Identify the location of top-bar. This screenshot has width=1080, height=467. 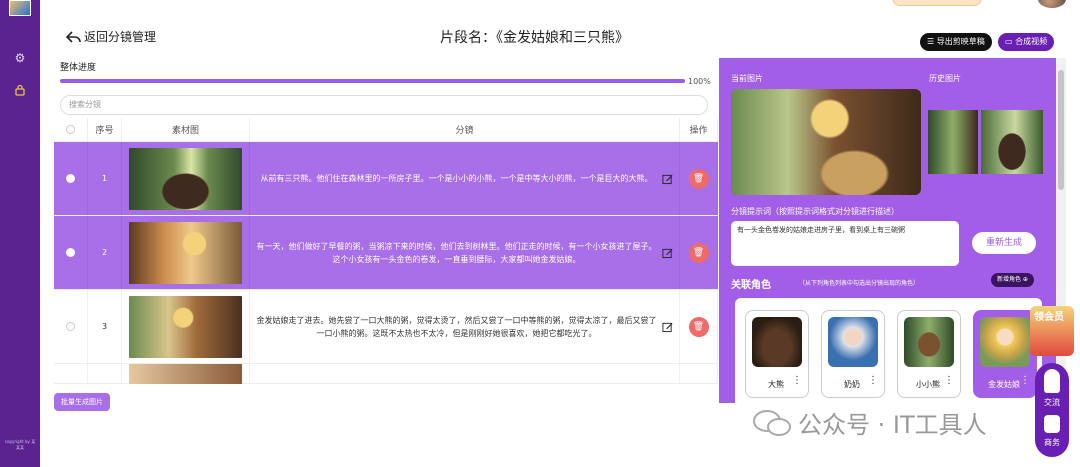
(560, 7).